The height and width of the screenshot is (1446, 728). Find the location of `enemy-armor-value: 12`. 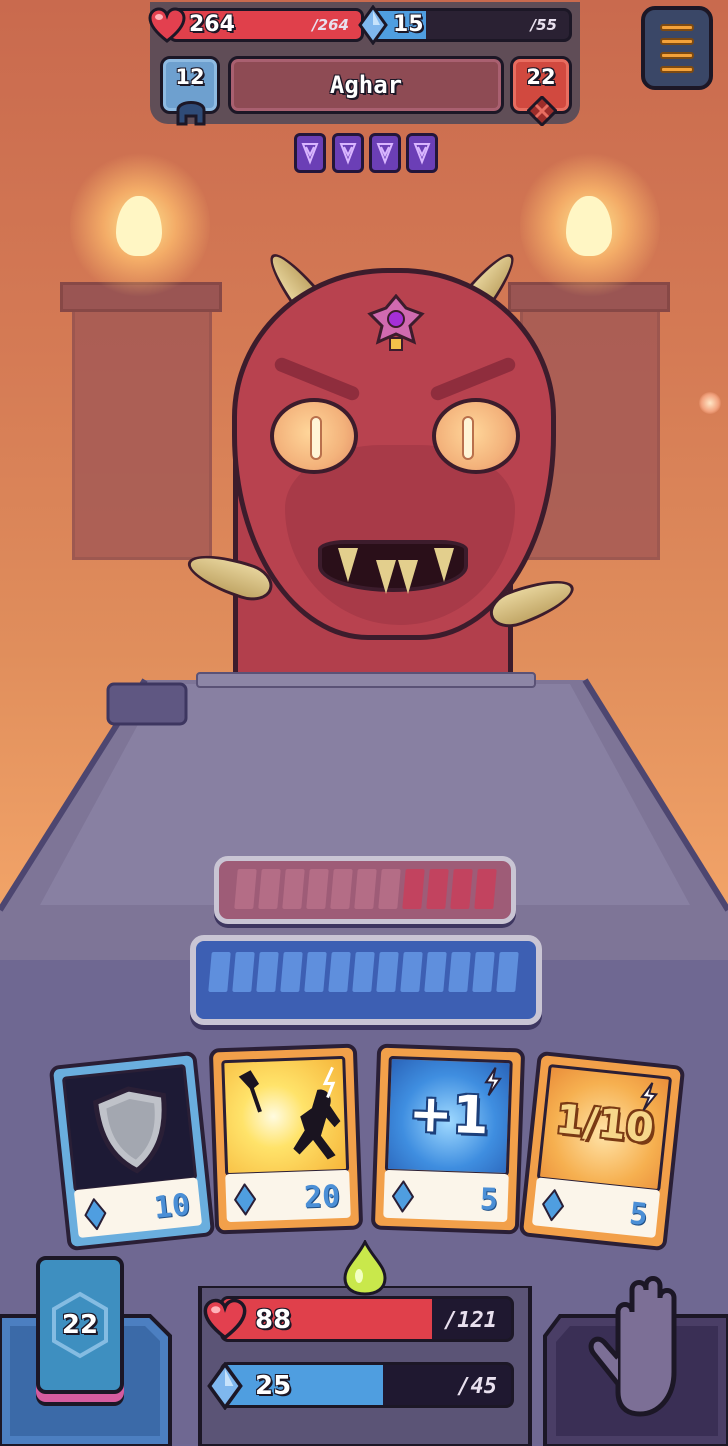

enemy-armor-value: 12 is located at coordinates (190, 77).